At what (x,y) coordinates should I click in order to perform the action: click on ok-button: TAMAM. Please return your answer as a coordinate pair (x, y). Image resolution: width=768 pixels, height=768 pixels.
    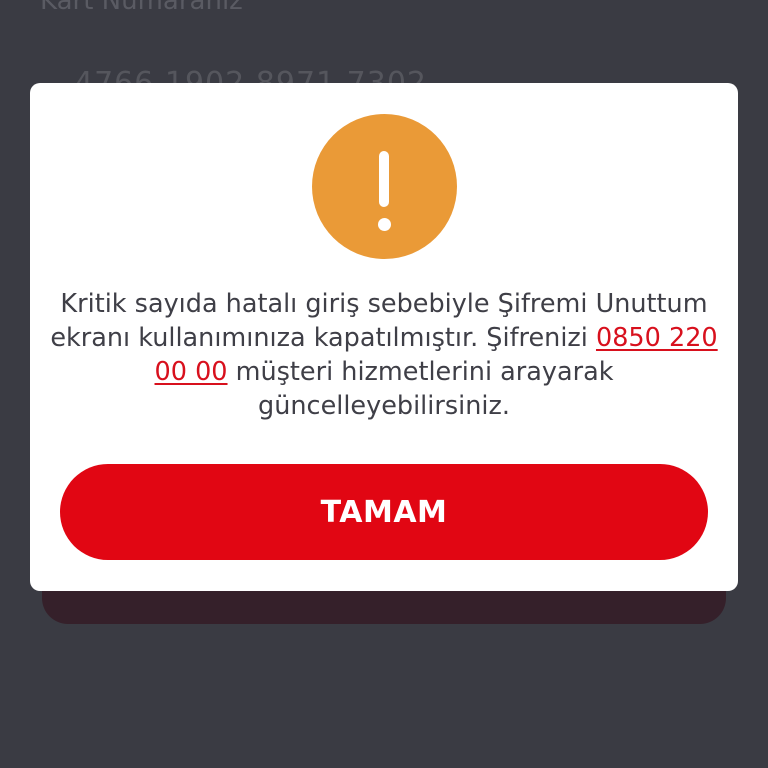
    Looking at the image, I should click on (384, 512).